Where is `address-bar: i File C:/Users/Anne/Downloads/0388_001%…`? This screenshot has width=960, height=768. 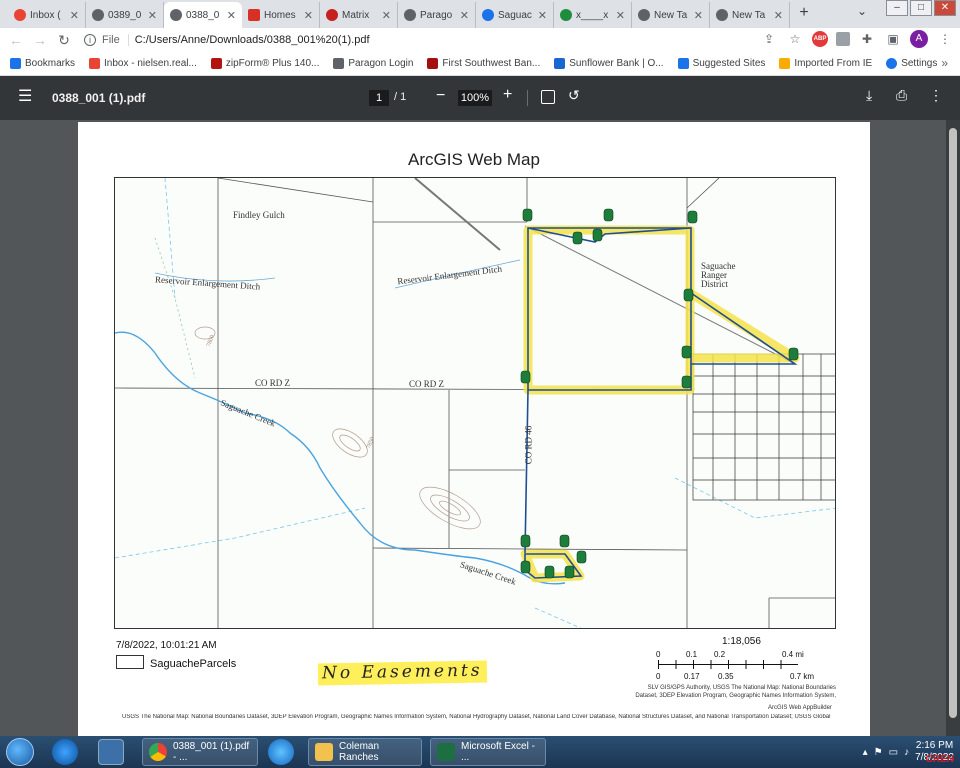 address-bar: i File C:/Users/Anne/Downloads/0388_001%… is located at coordinates (444, 40).